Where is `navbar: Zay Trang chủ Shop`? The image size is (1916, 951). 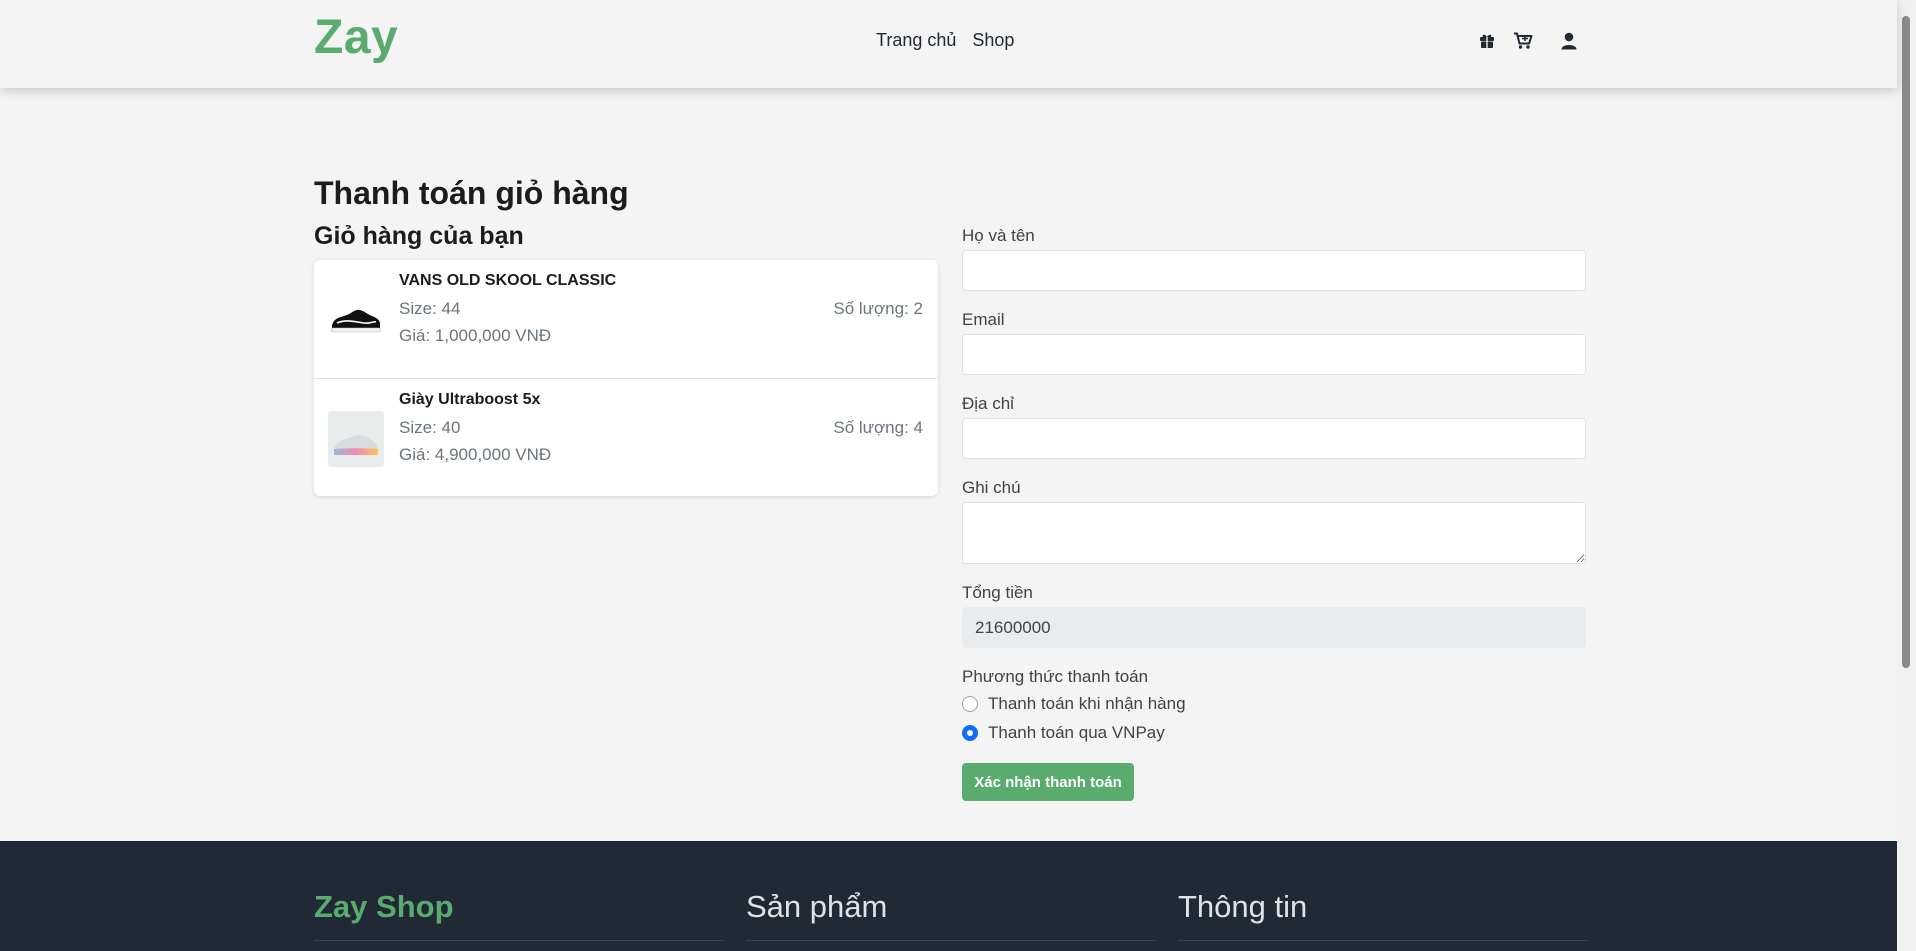 navbar: Zay Trang chủ Shop is located at coordinates (948, 44).